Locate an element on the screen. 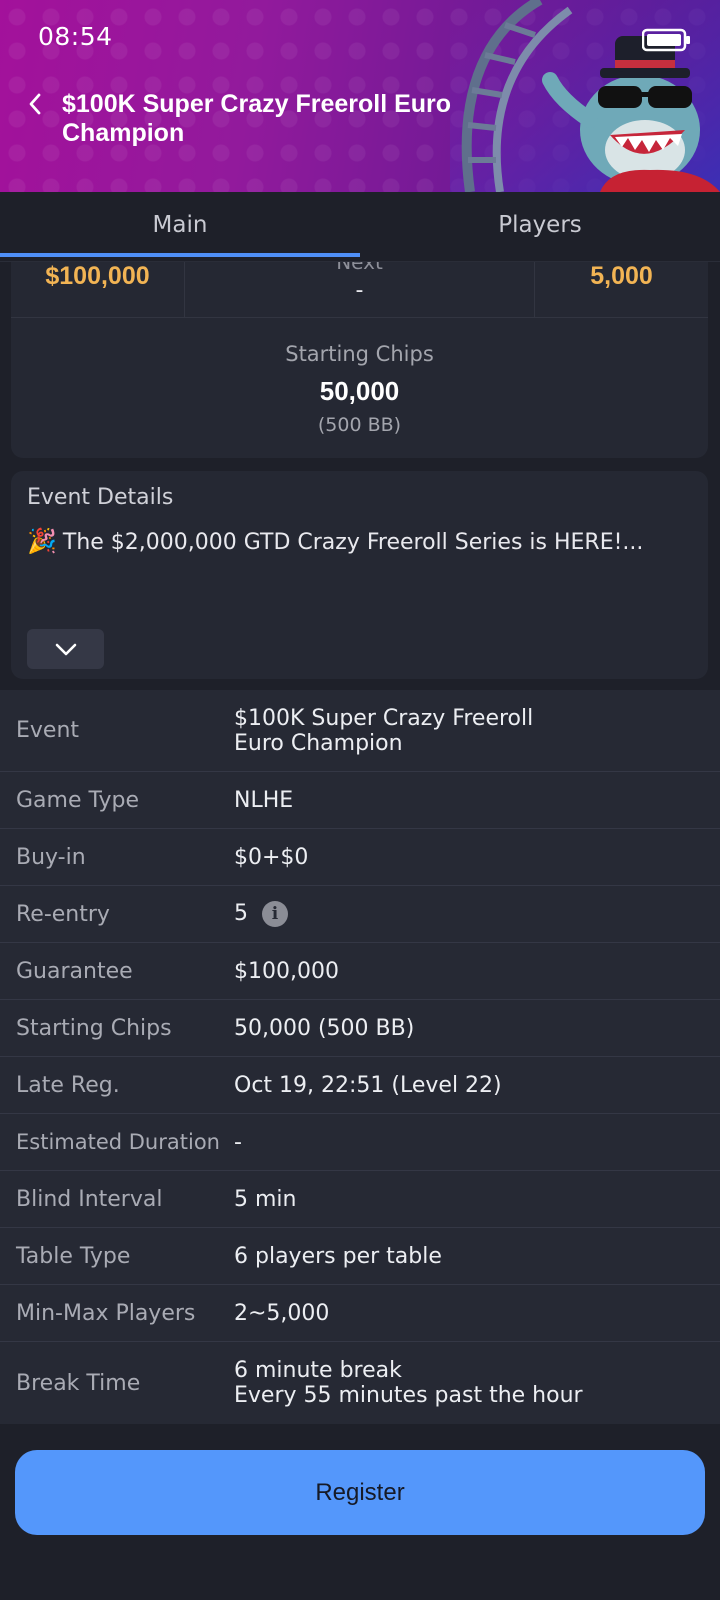 This screenshot has width=720, height=1600. stats-row: $100,000 Next - 5,000 is located at coordinates (359, 290).